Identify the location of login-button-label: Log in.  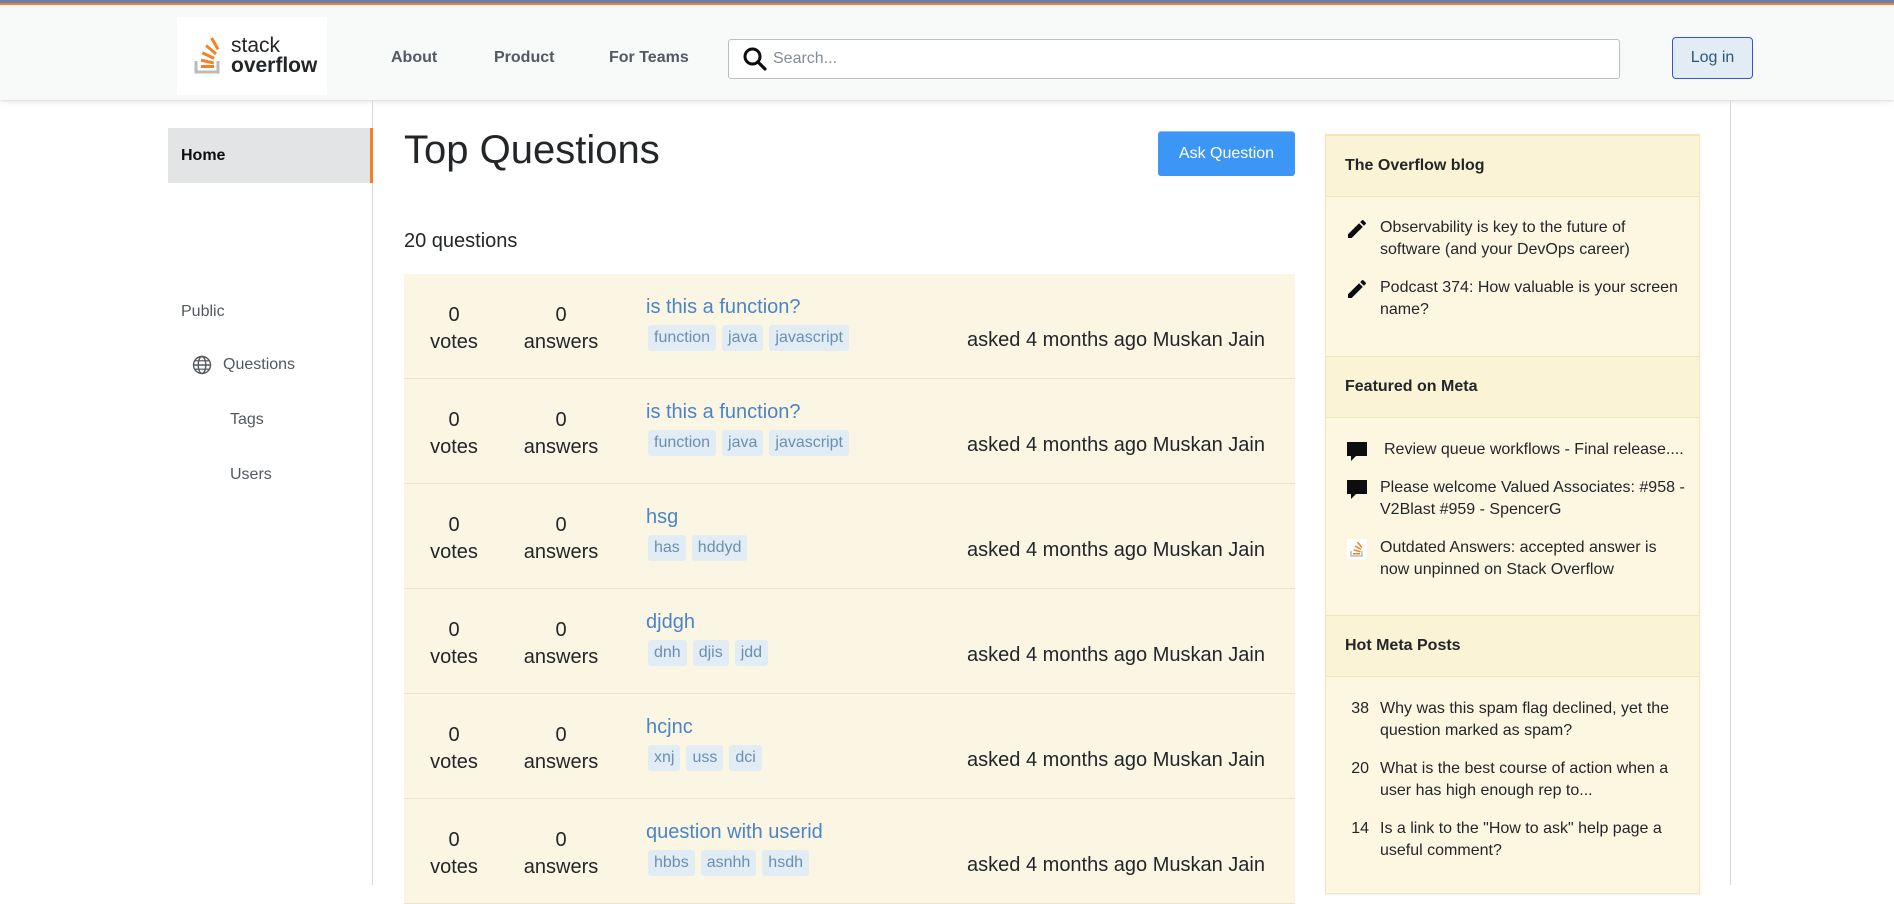
(1712, 57).